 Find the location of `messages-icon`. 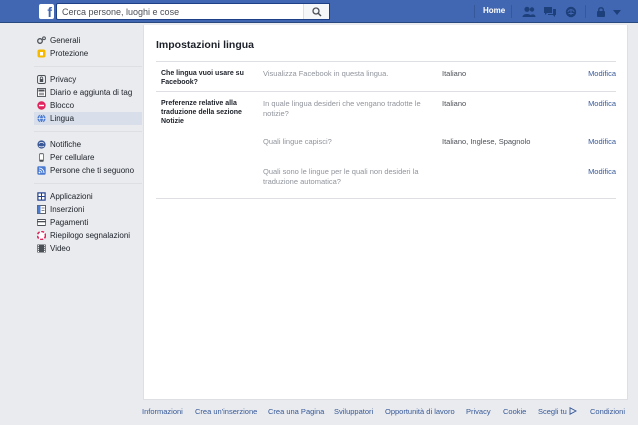

messages-icon is located at coordinates (550, 11).